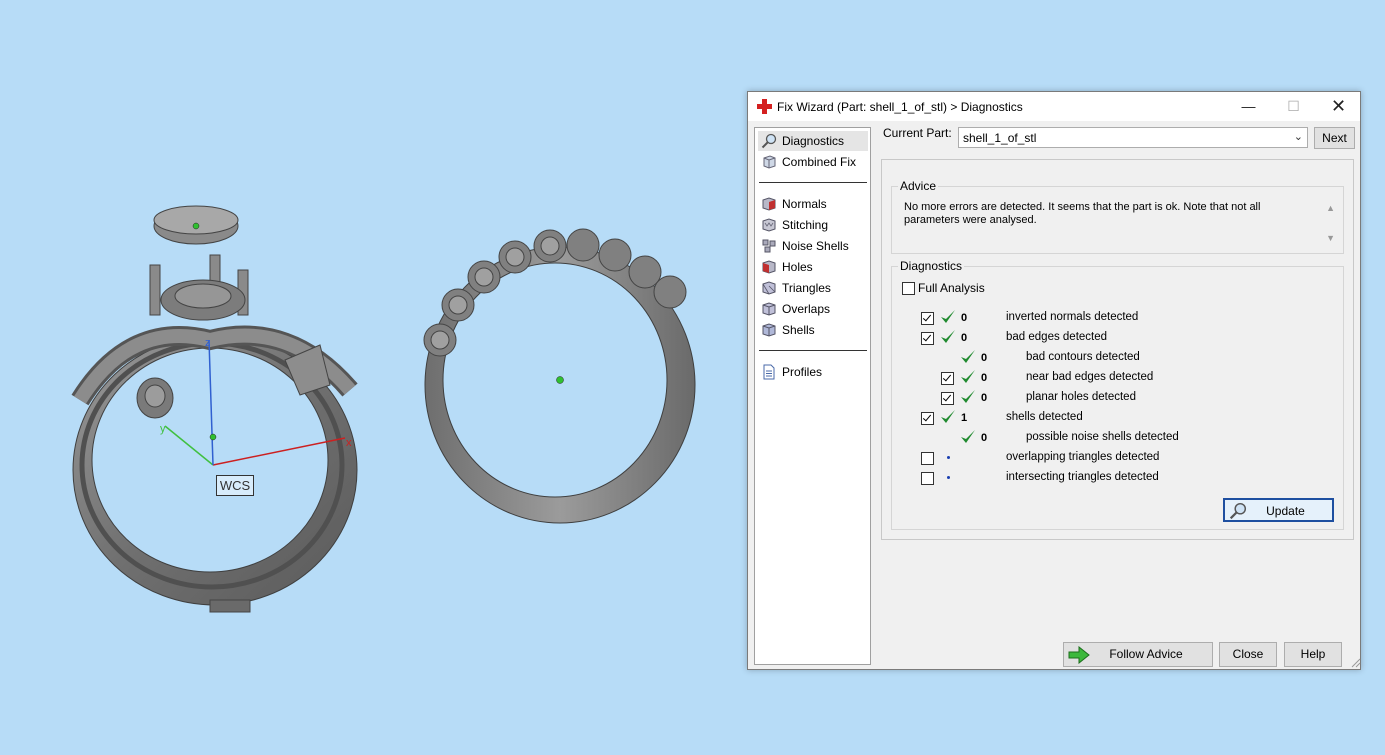 This screenshot has width=1385, height=755. I want to click on close-button: Close, so click(1248, 654).